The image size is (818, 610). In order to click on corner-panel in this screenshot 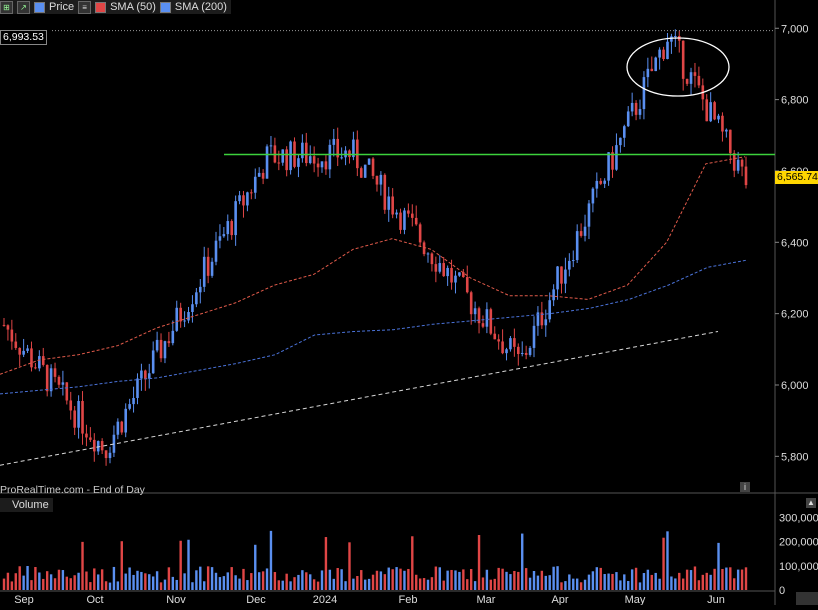, I will do `click(807, 598)`.